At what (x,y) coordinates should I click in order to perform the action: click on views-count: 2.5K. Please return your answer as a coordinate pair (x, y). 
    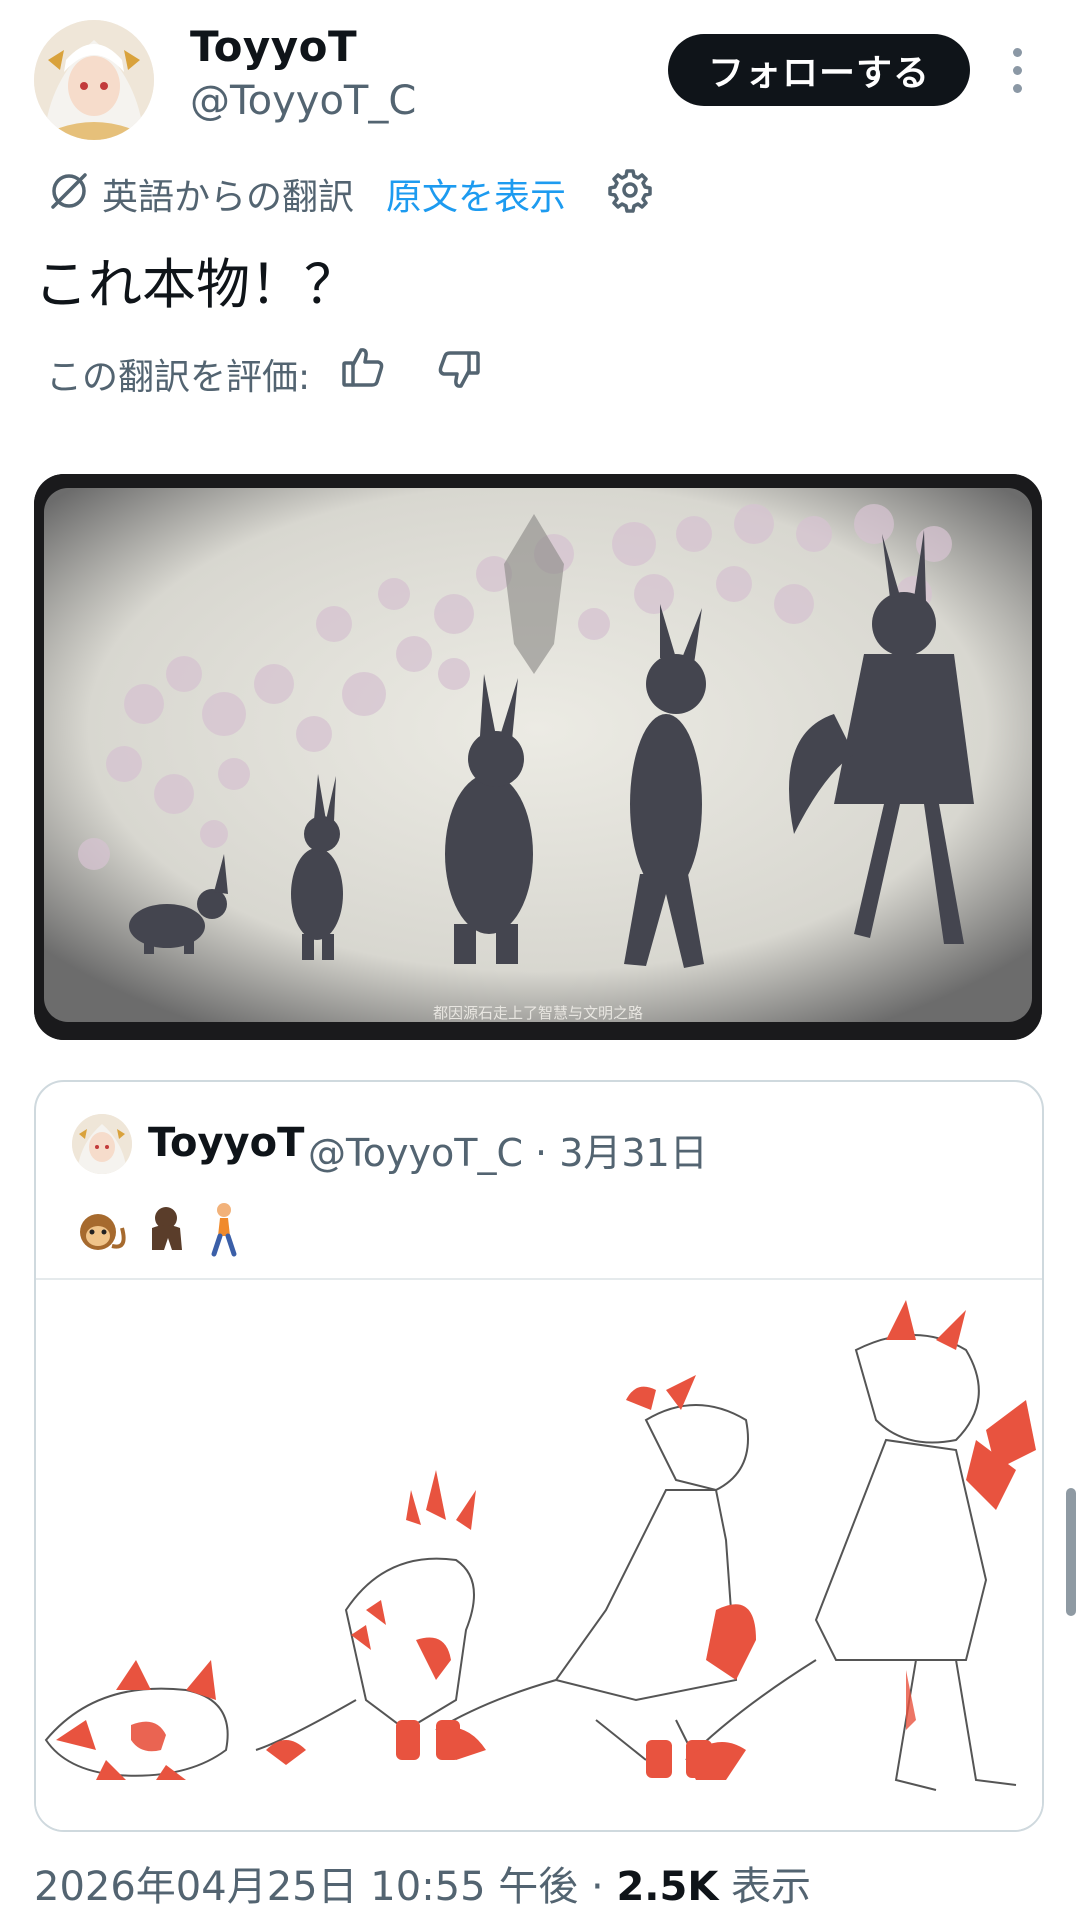
    Looking at the image, I should click on (667, 1887).